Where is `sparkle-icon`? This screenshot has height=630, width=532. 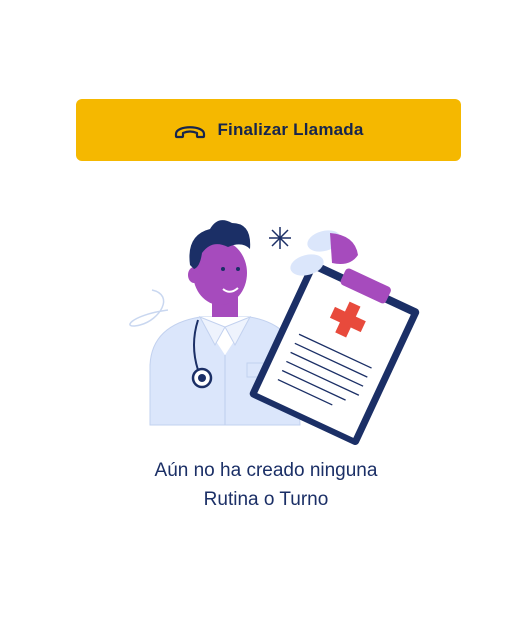 sparkle-icon is located at coordinates (280, 238).